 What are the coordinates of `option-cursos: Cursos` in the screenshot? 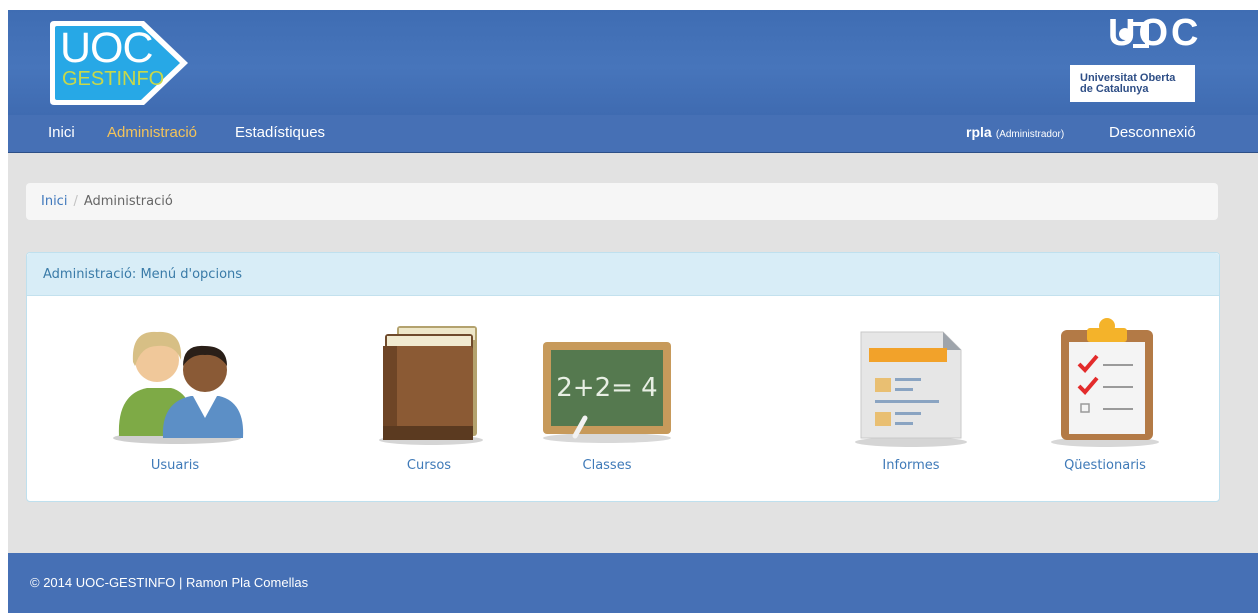 It's located at (429, 395).